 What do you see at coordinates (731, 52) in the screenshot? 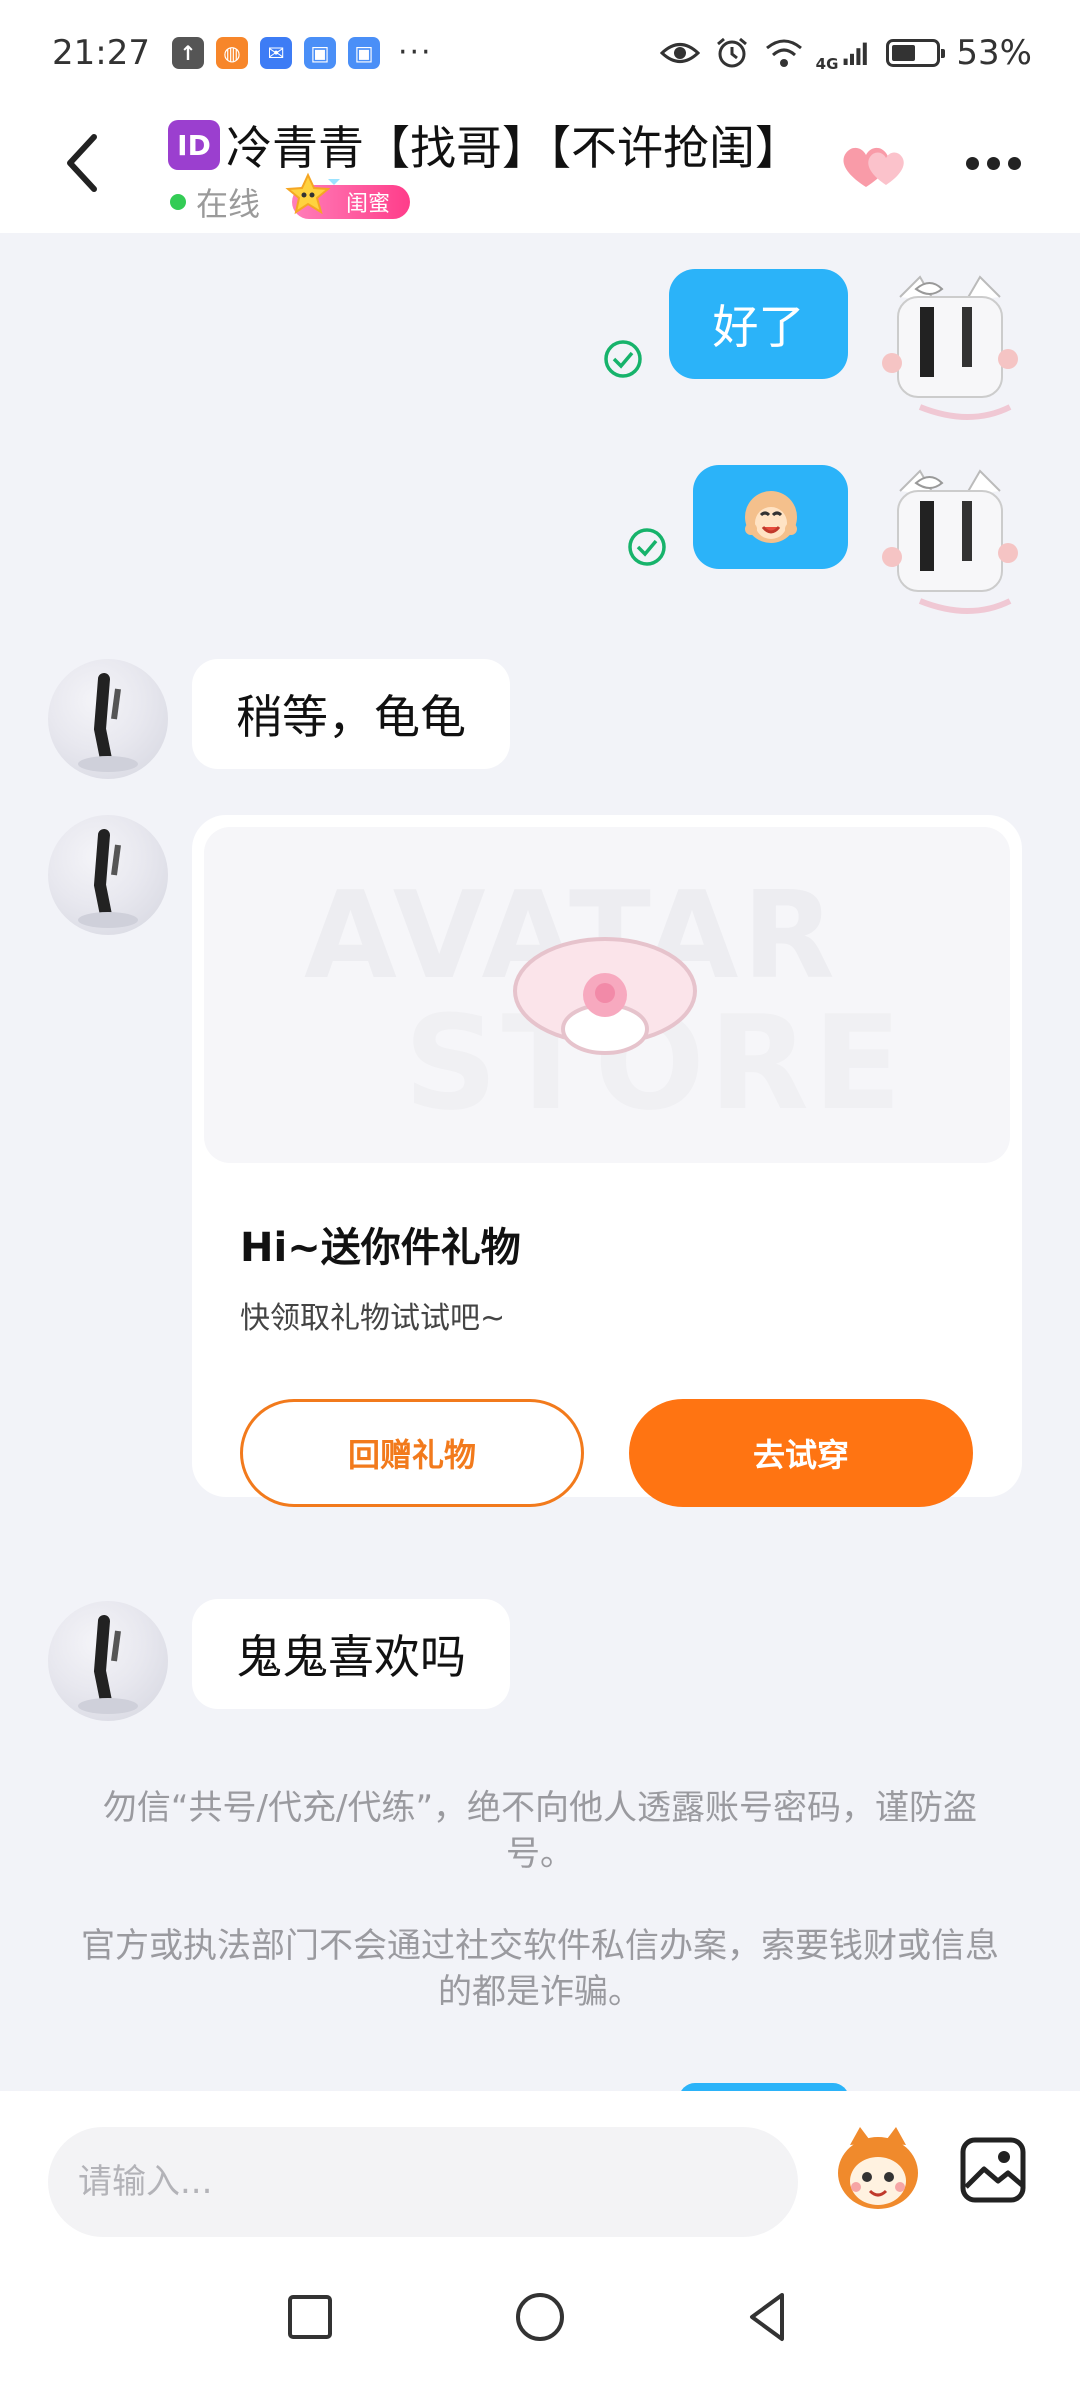
I see `alarm-icon` at bounding box center [731, 52].